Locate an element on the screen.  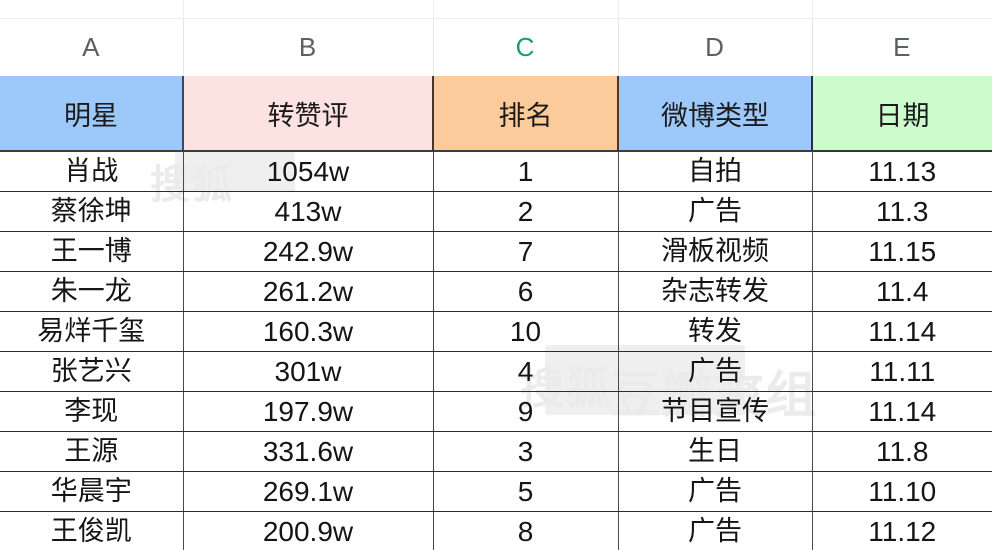
cell-date: 11.3 is located at coordinates (902, 211).